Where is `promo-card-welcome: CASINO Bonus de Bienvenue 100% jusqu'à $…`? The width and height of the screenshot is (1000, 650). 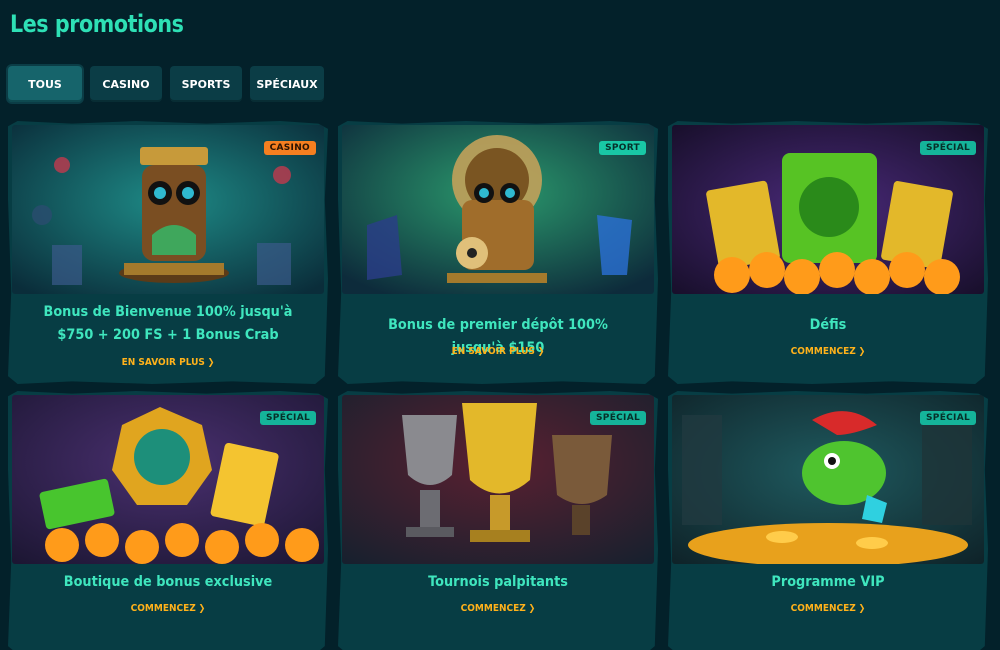
promo-card-welcome: CASINO Bonus de Bienvenue 100% jusqu'à $… is located at coordinates (168, 252).